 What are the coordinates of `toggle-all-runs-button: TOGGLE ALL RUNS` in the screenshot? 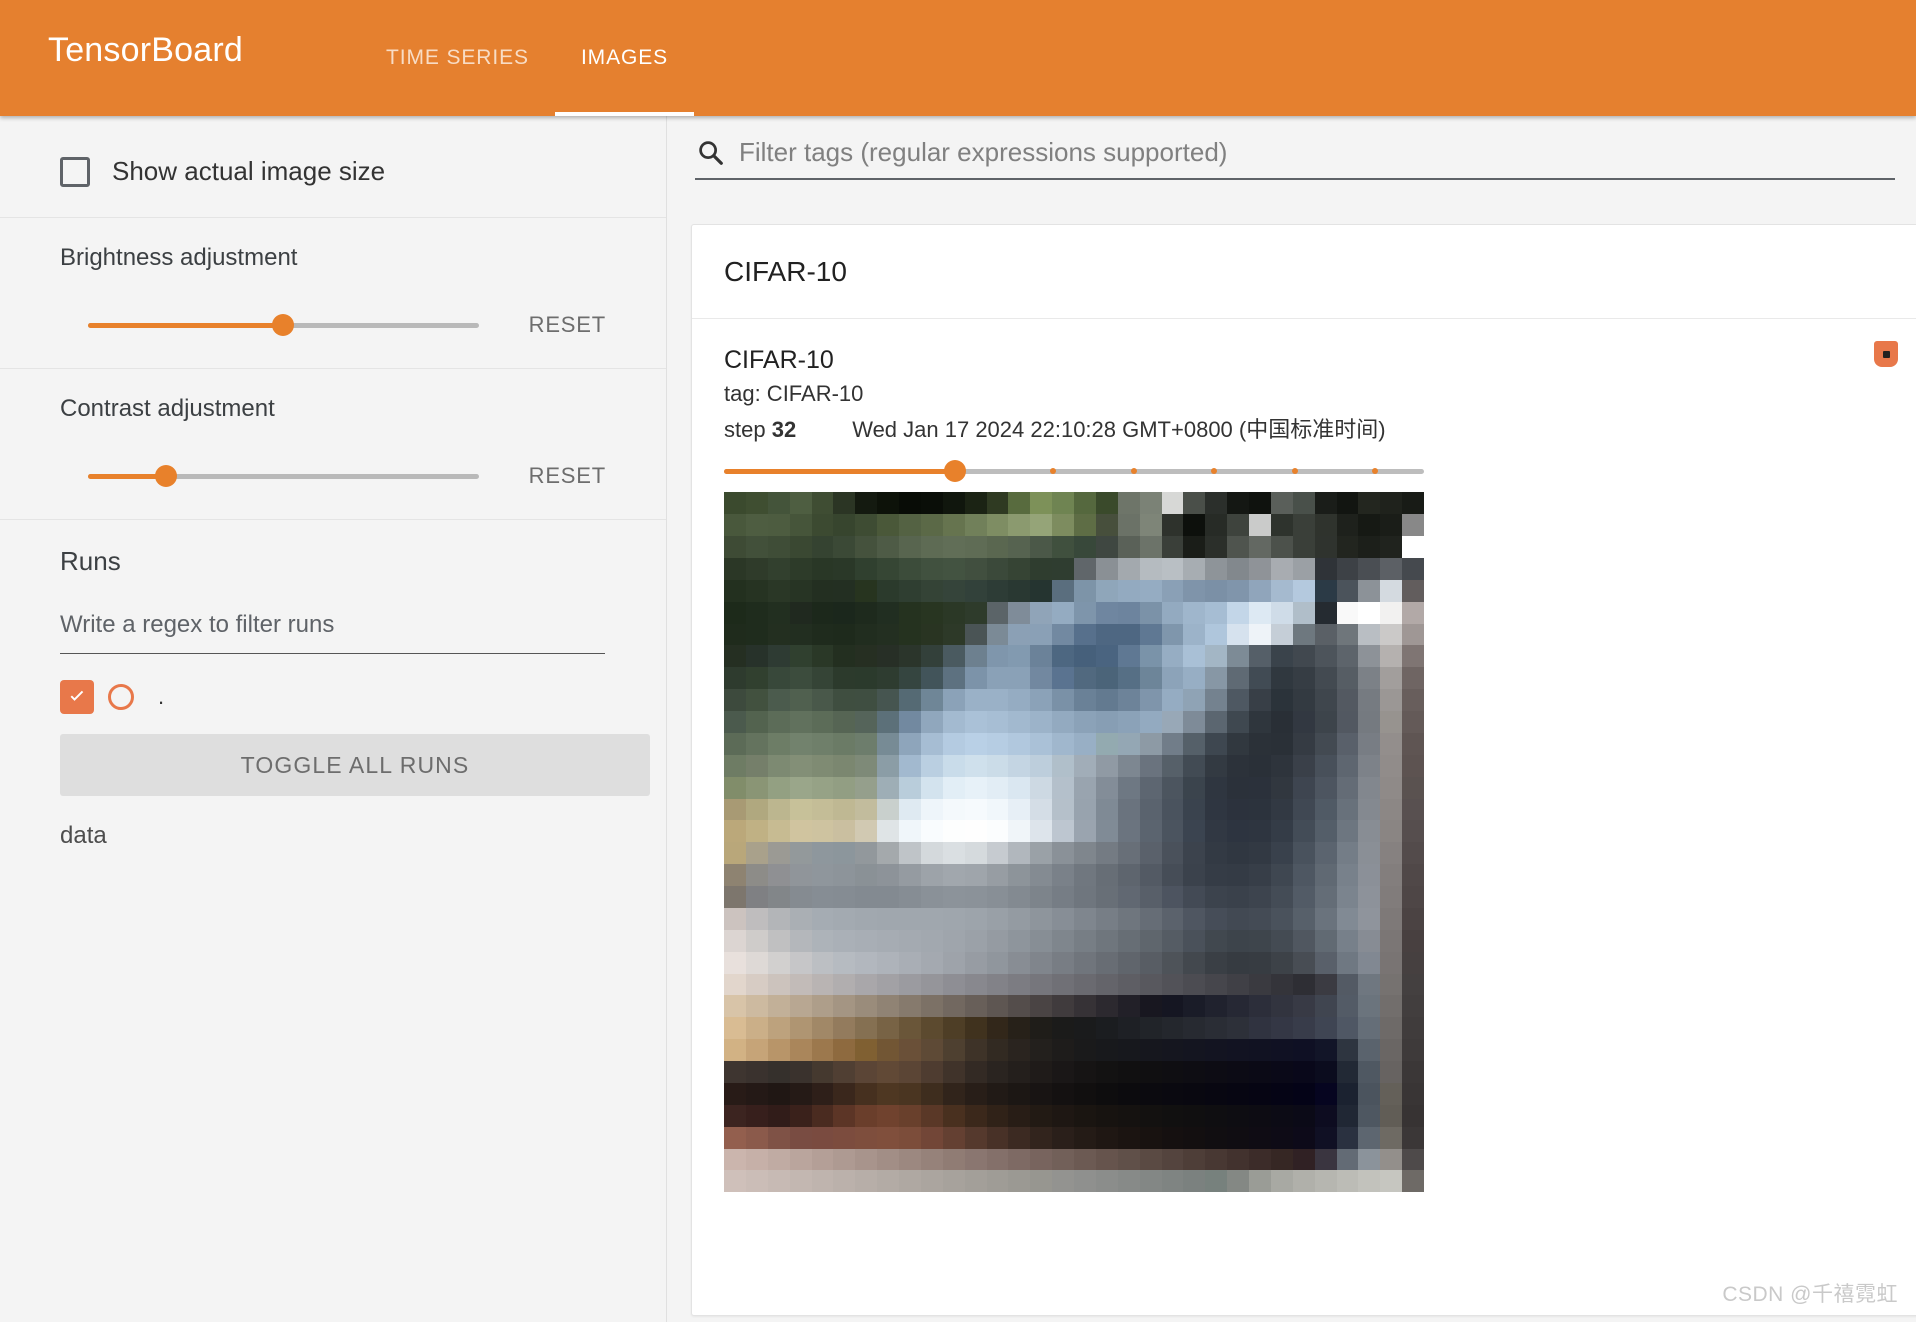 It's located at (355, 765).